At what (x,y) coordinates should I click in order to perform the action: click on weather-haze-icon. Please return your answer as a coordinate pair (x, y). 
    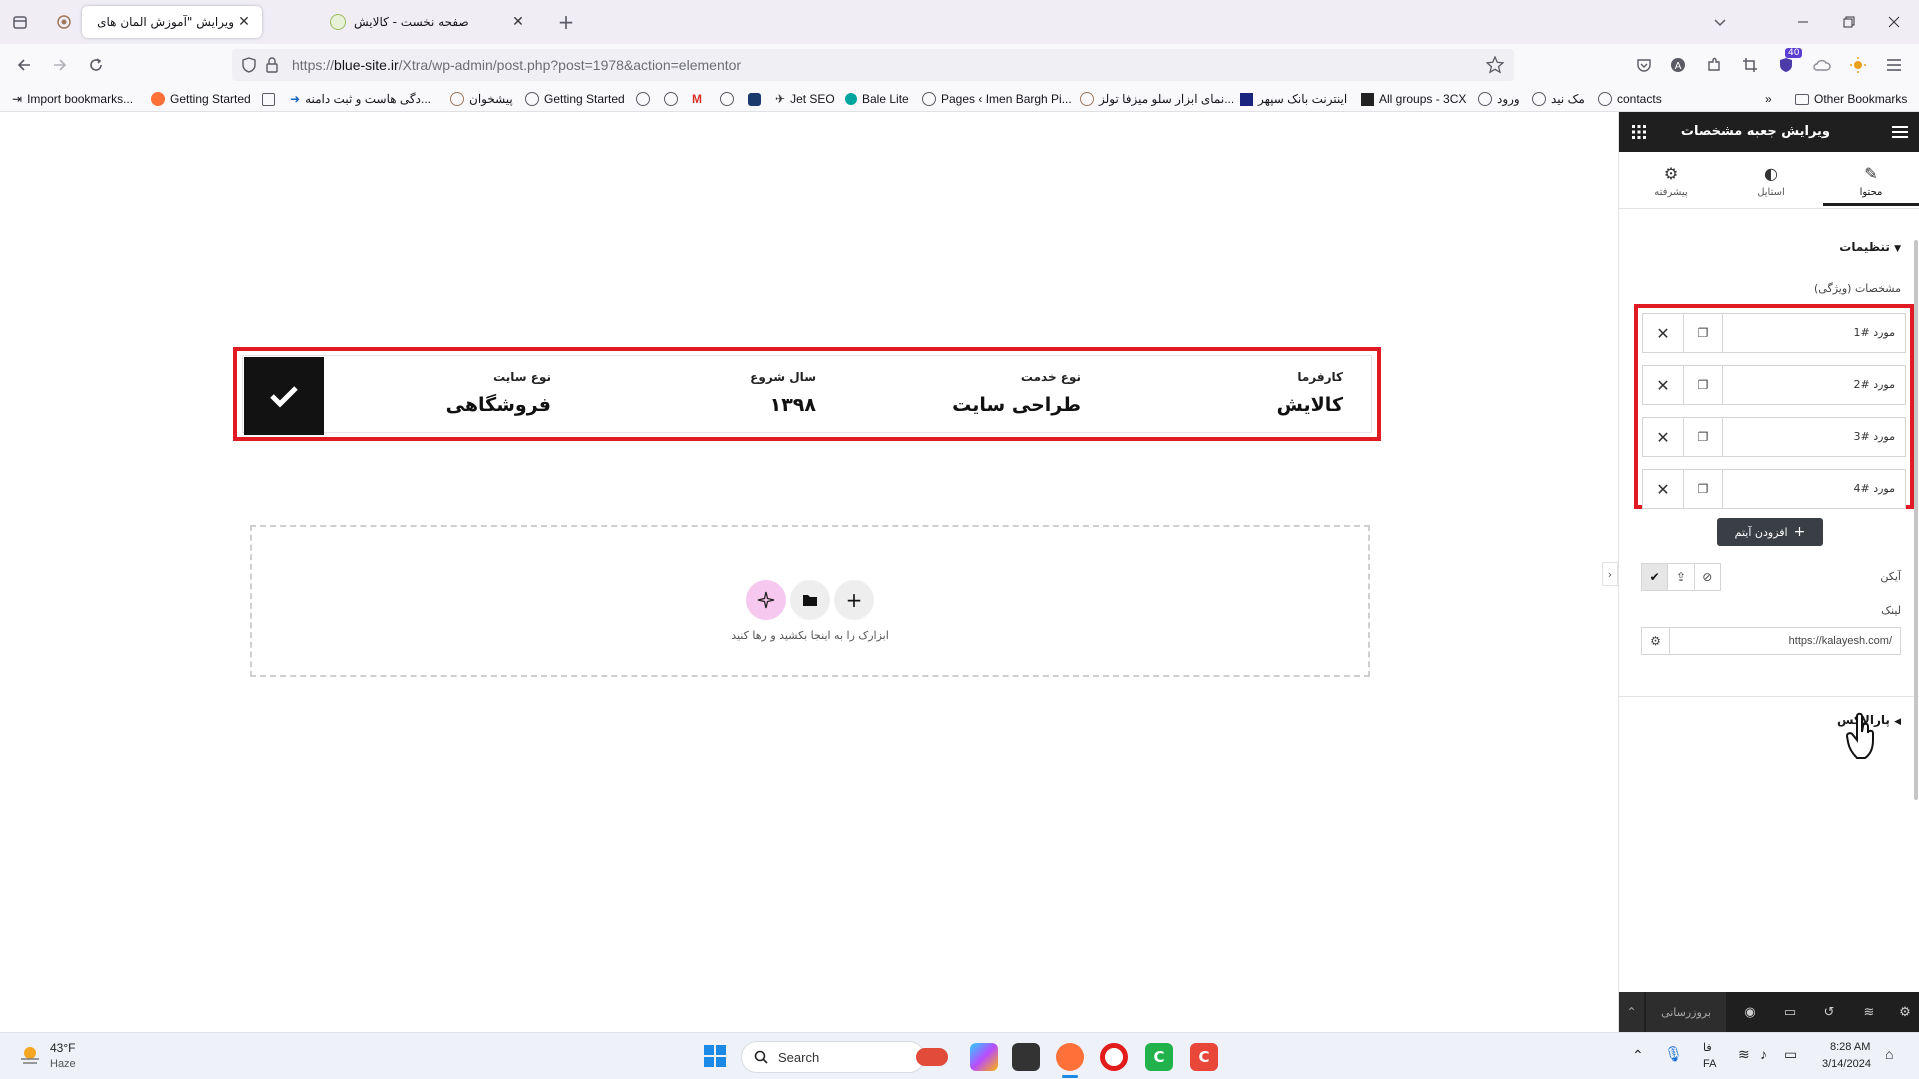
    Looking at the image, I should click on (30, 1055).